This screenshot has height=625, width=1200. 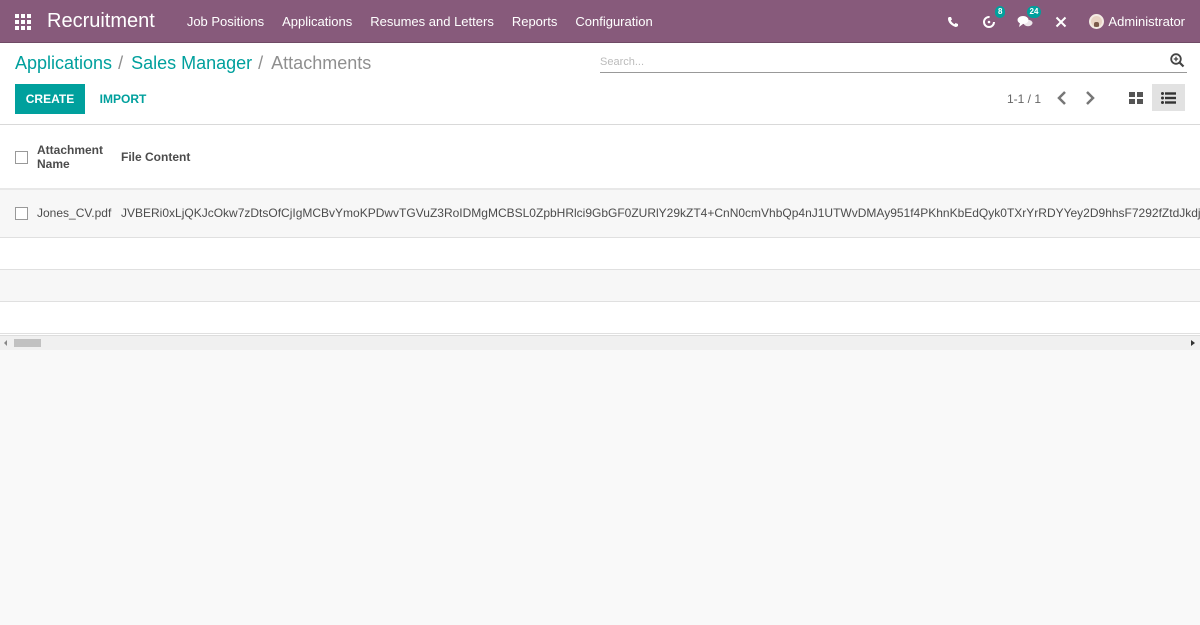 I want to click on chevron-right-icon, so click(x=1090, y=98).